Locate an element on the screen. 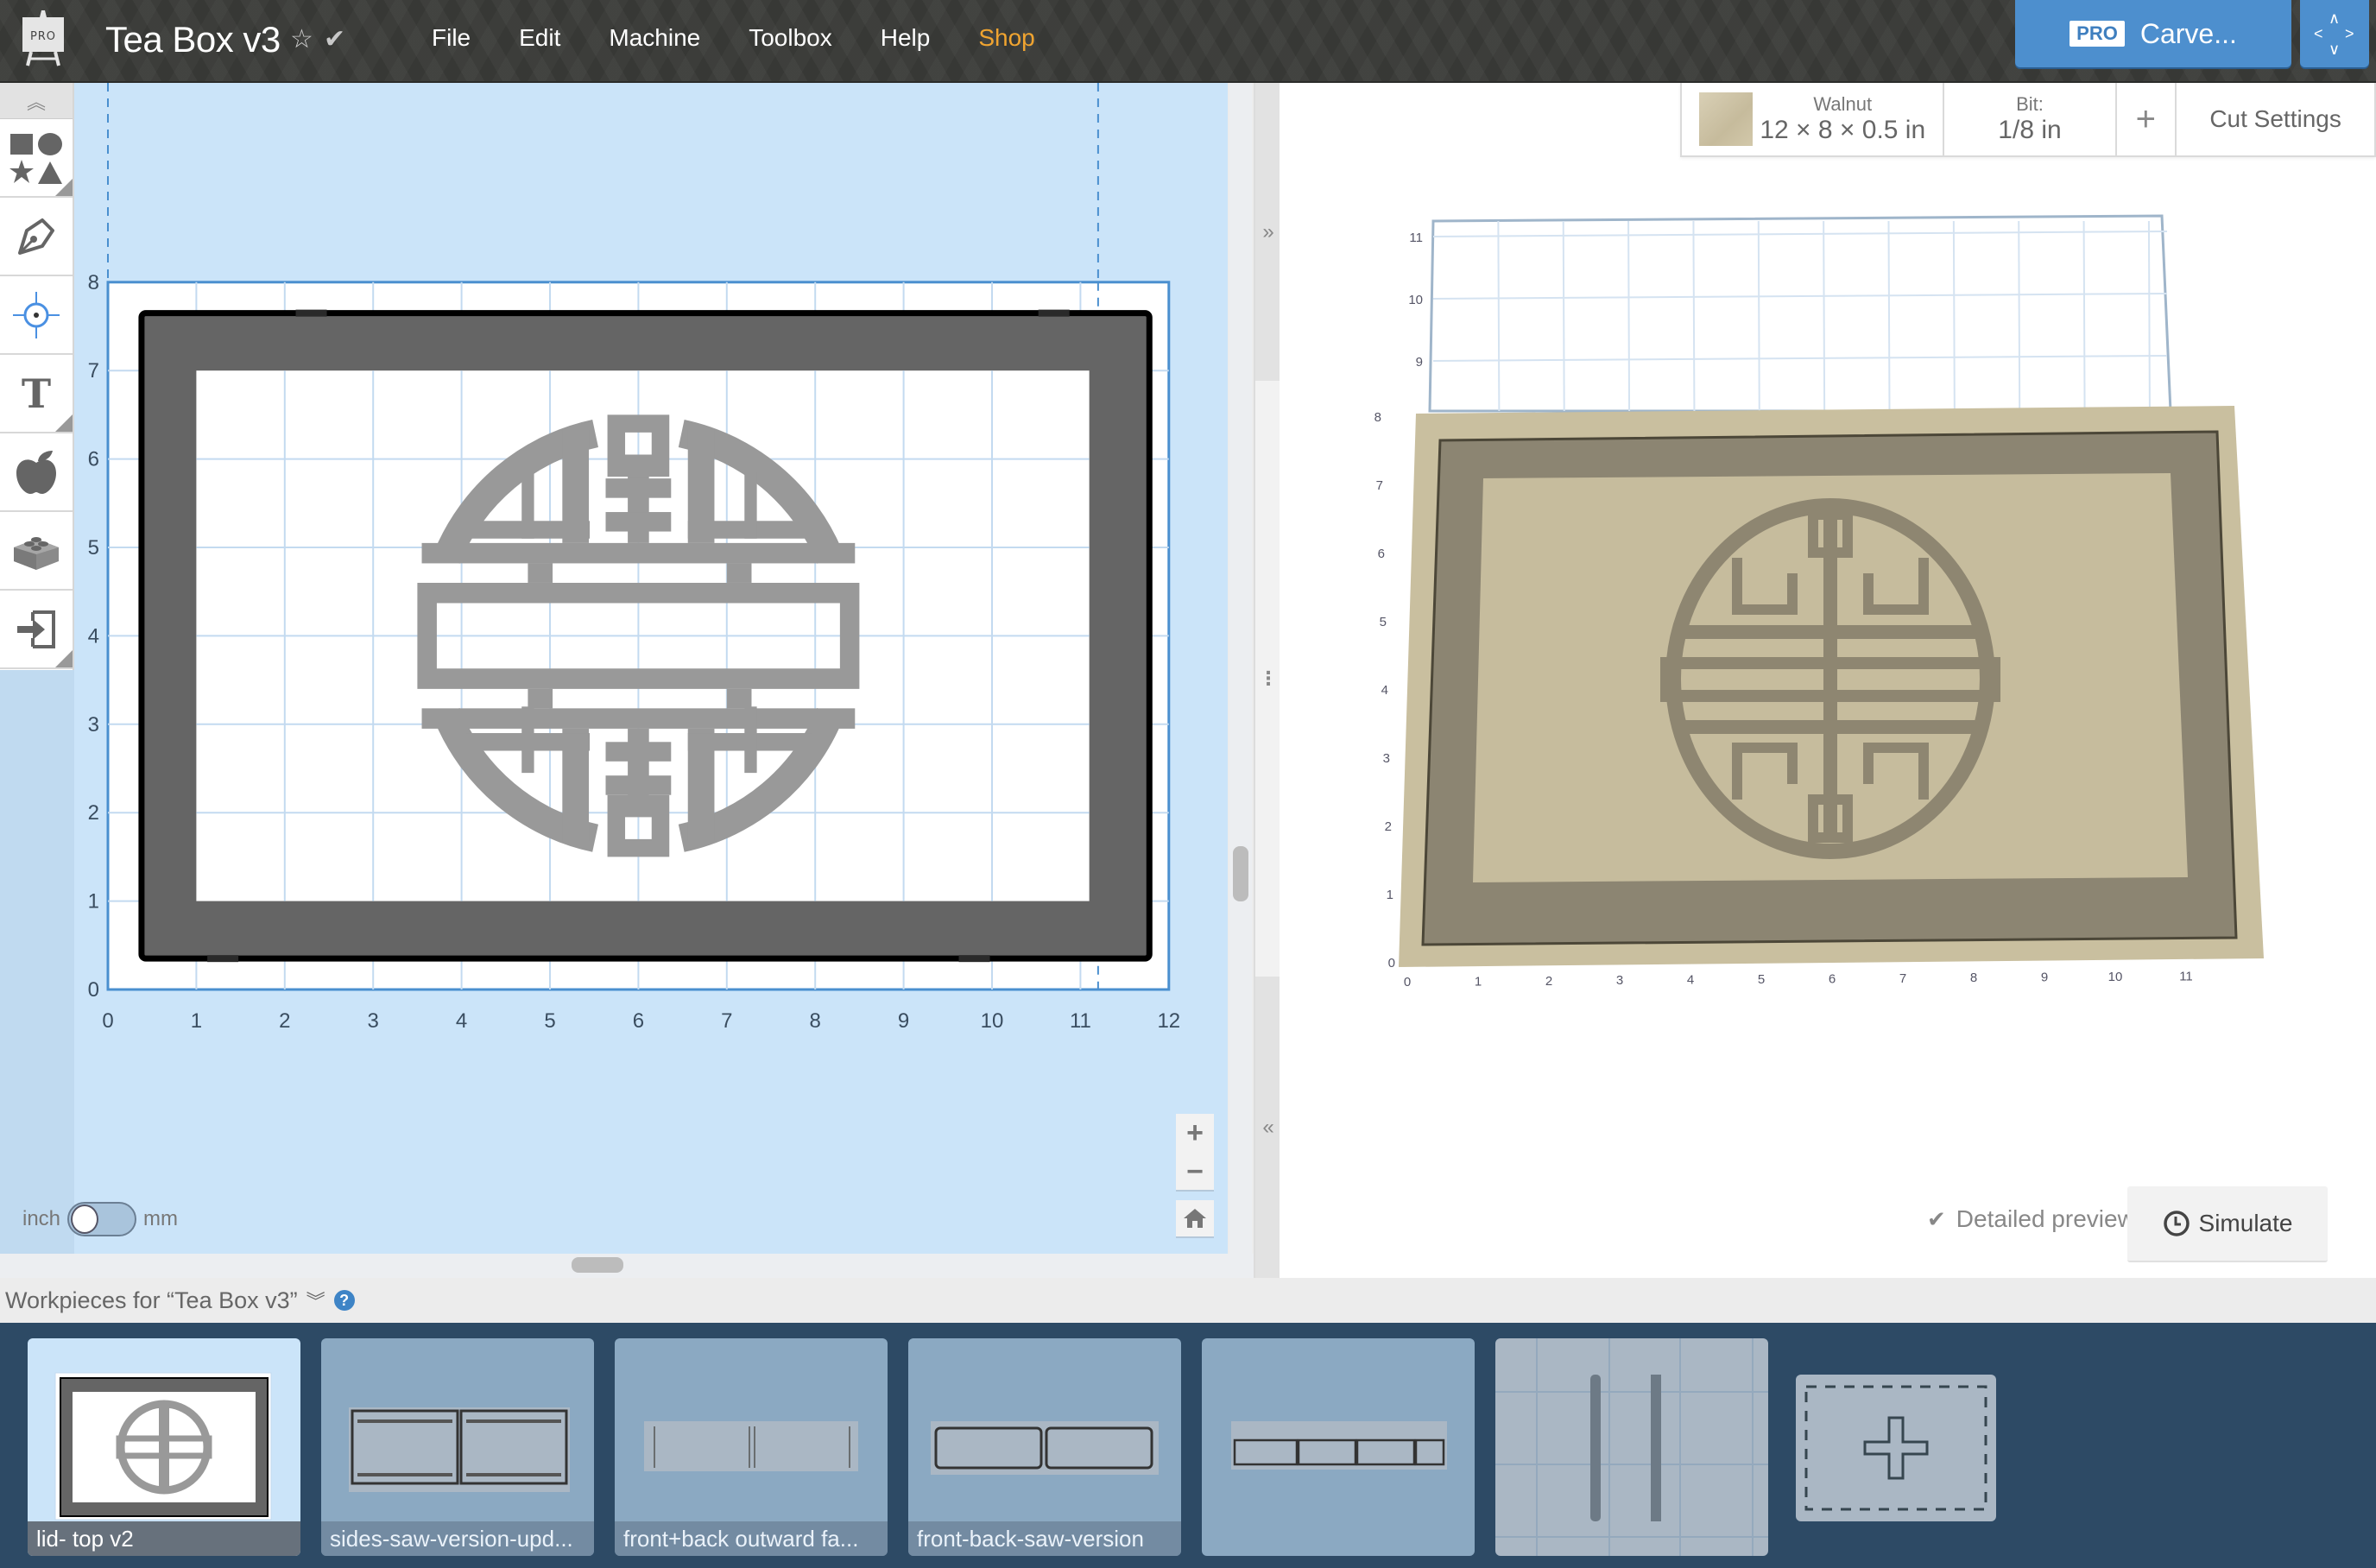  y-axis-tick-label: 0 is located at coordinates (93, 990).